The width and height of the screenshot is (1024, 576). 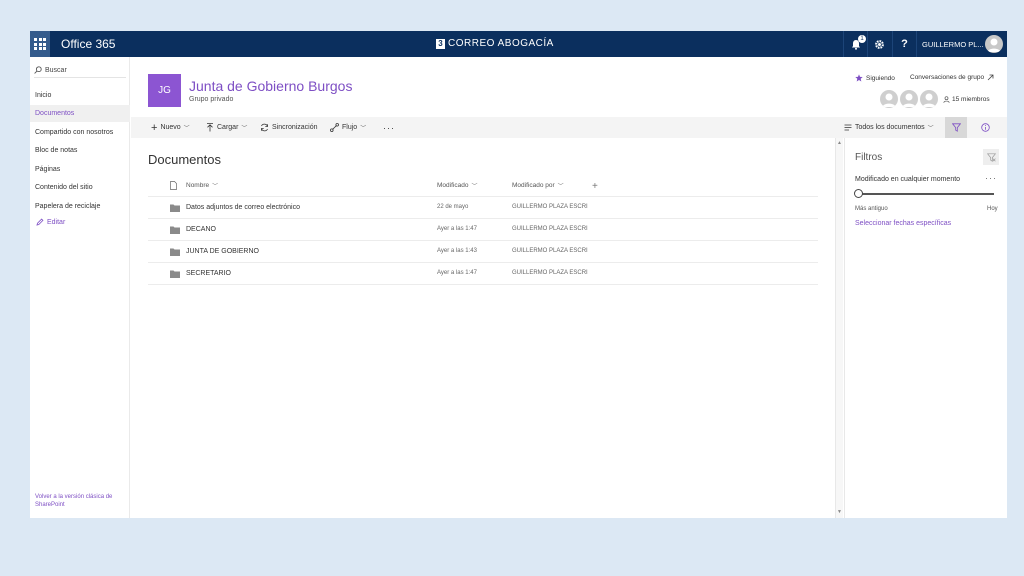 I want to click on clear-filters-button, so click(x=991, y=157).